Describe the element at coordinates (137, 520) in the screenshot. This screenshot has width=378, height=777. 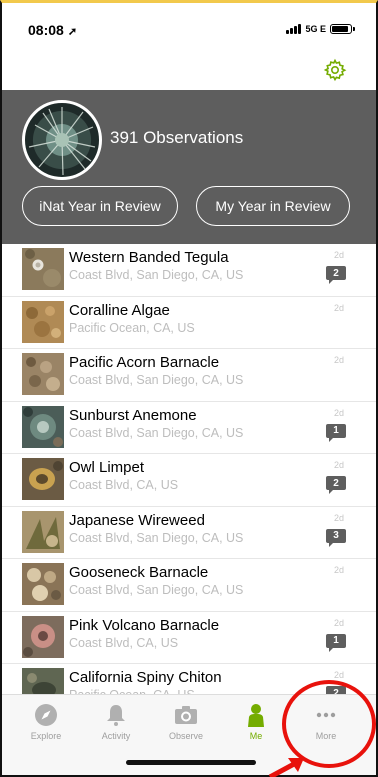
I see `observation-name: Japanese Wireweed` at that location.